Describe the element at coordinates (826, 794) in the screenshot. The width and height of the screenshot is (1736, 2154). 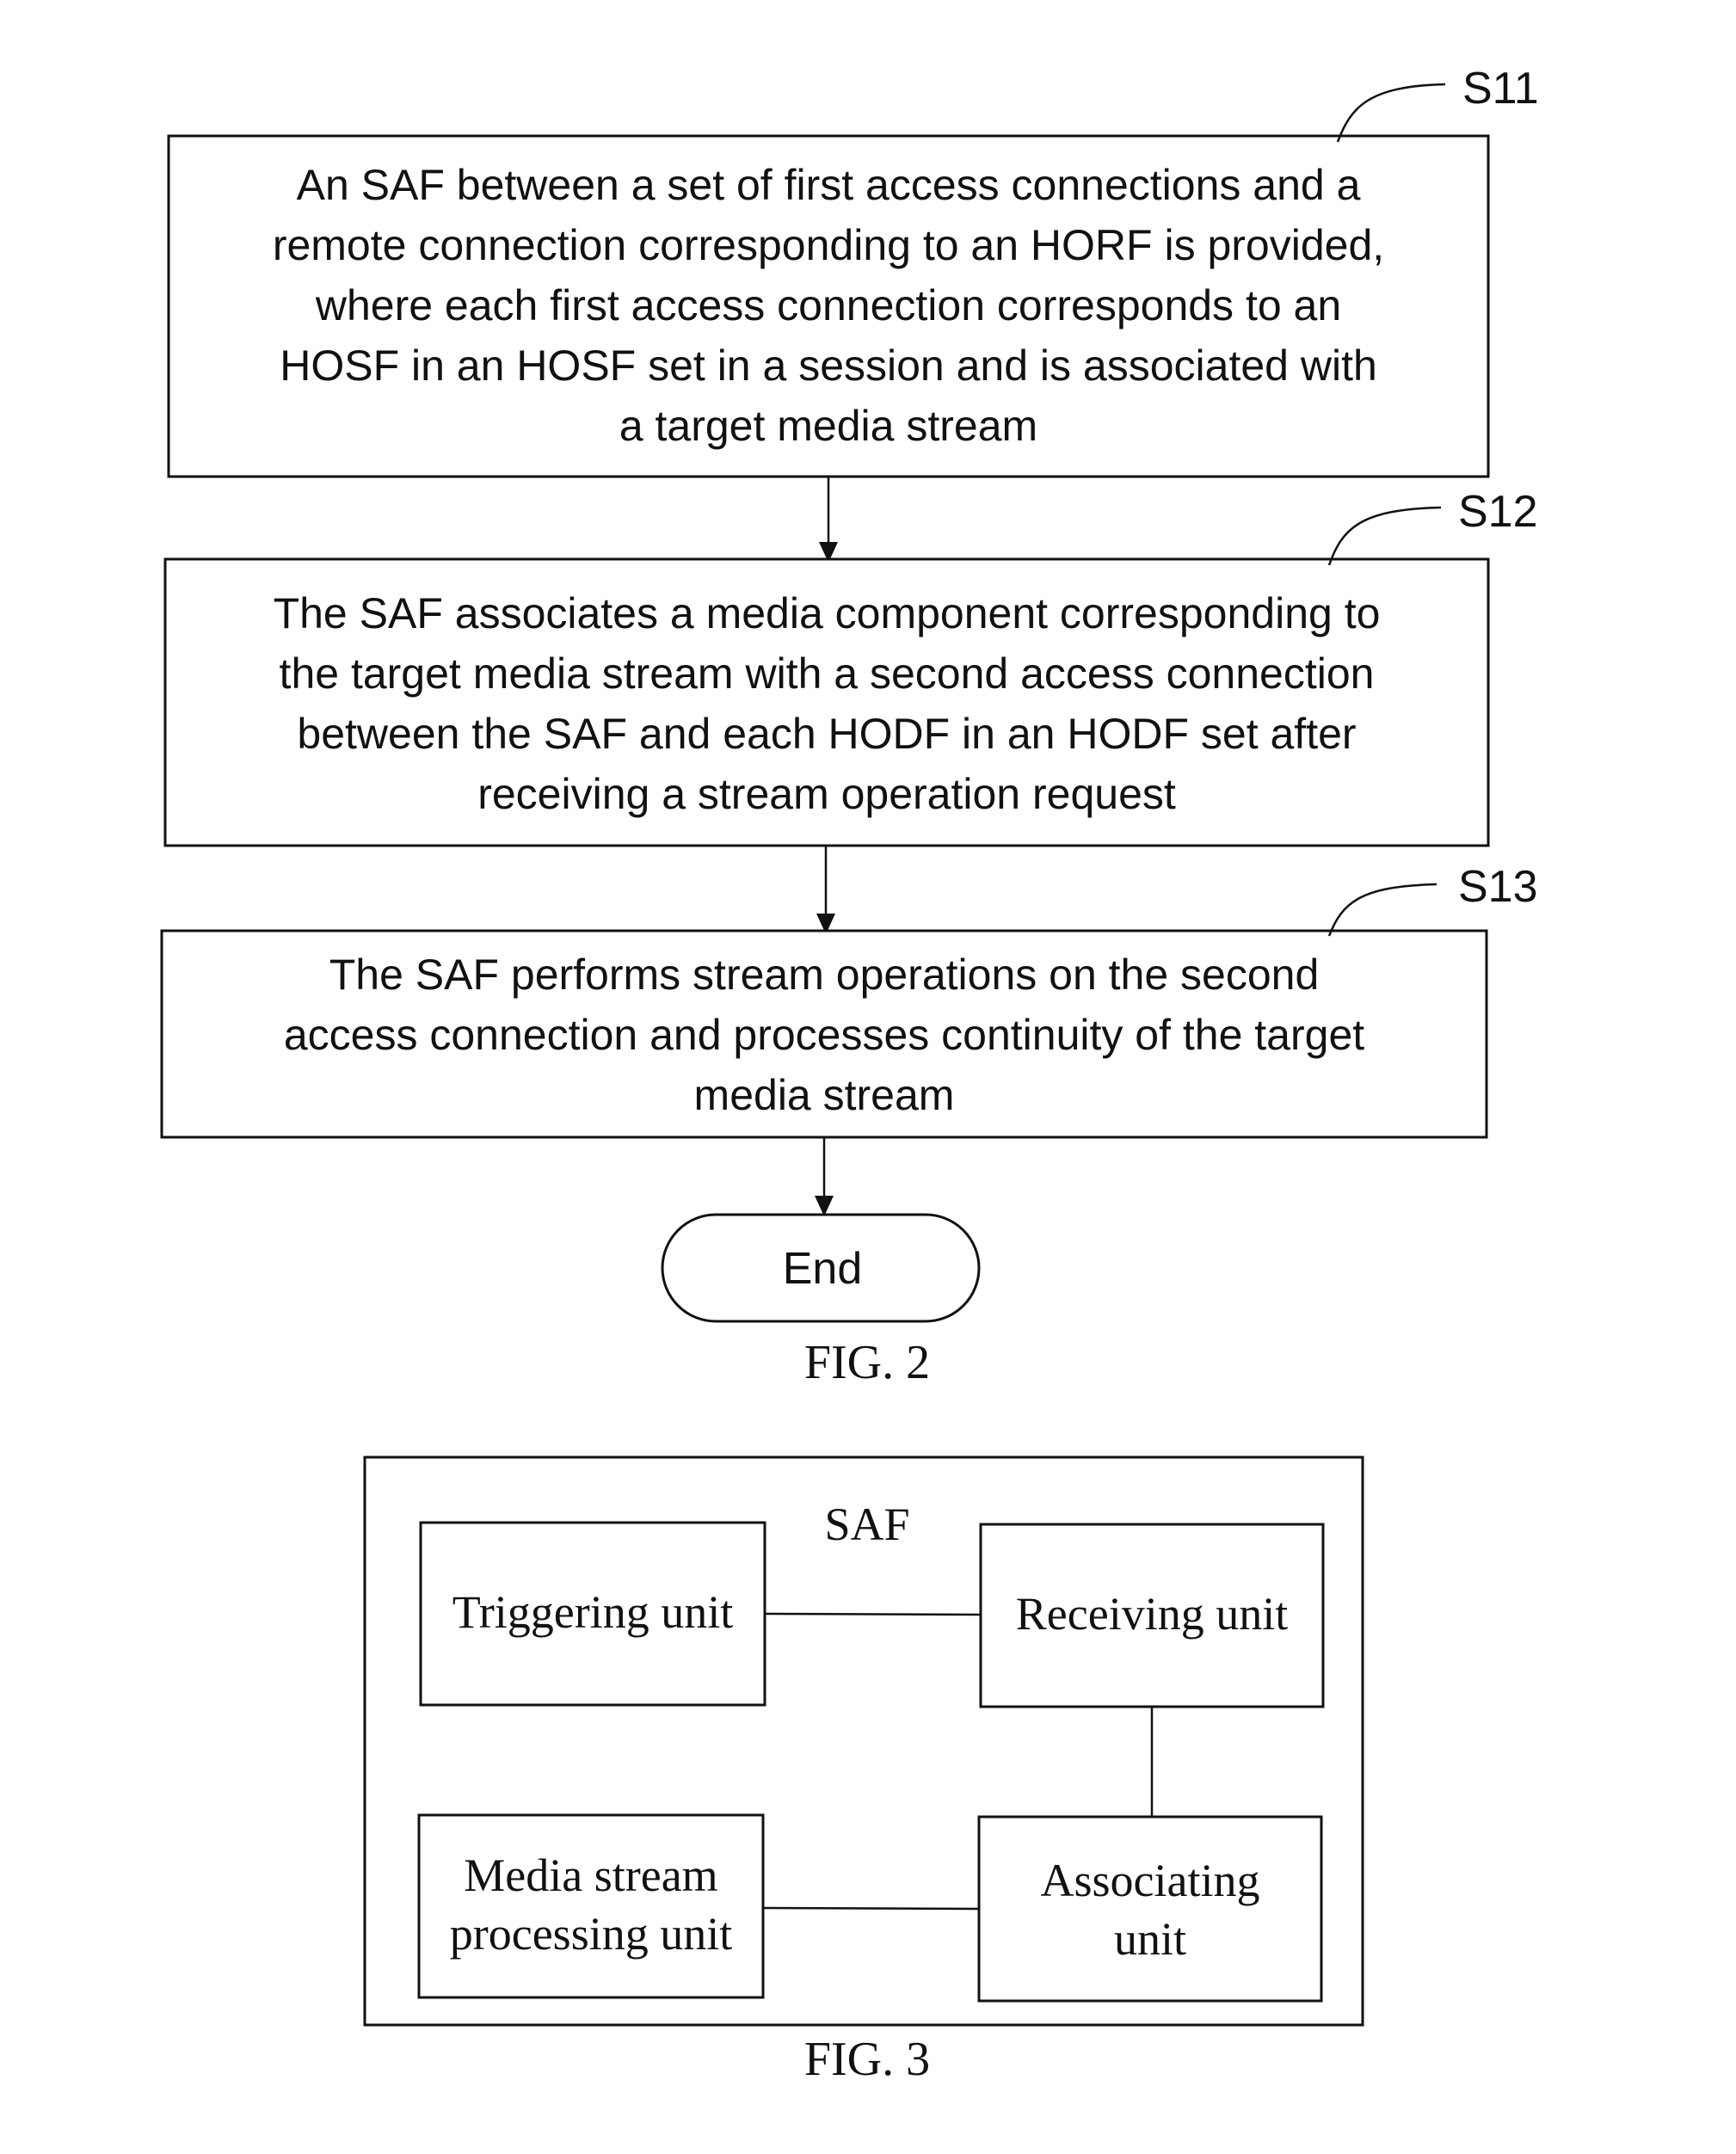
I see `step-s12-text-line: receiving a stream operation request` at that location.